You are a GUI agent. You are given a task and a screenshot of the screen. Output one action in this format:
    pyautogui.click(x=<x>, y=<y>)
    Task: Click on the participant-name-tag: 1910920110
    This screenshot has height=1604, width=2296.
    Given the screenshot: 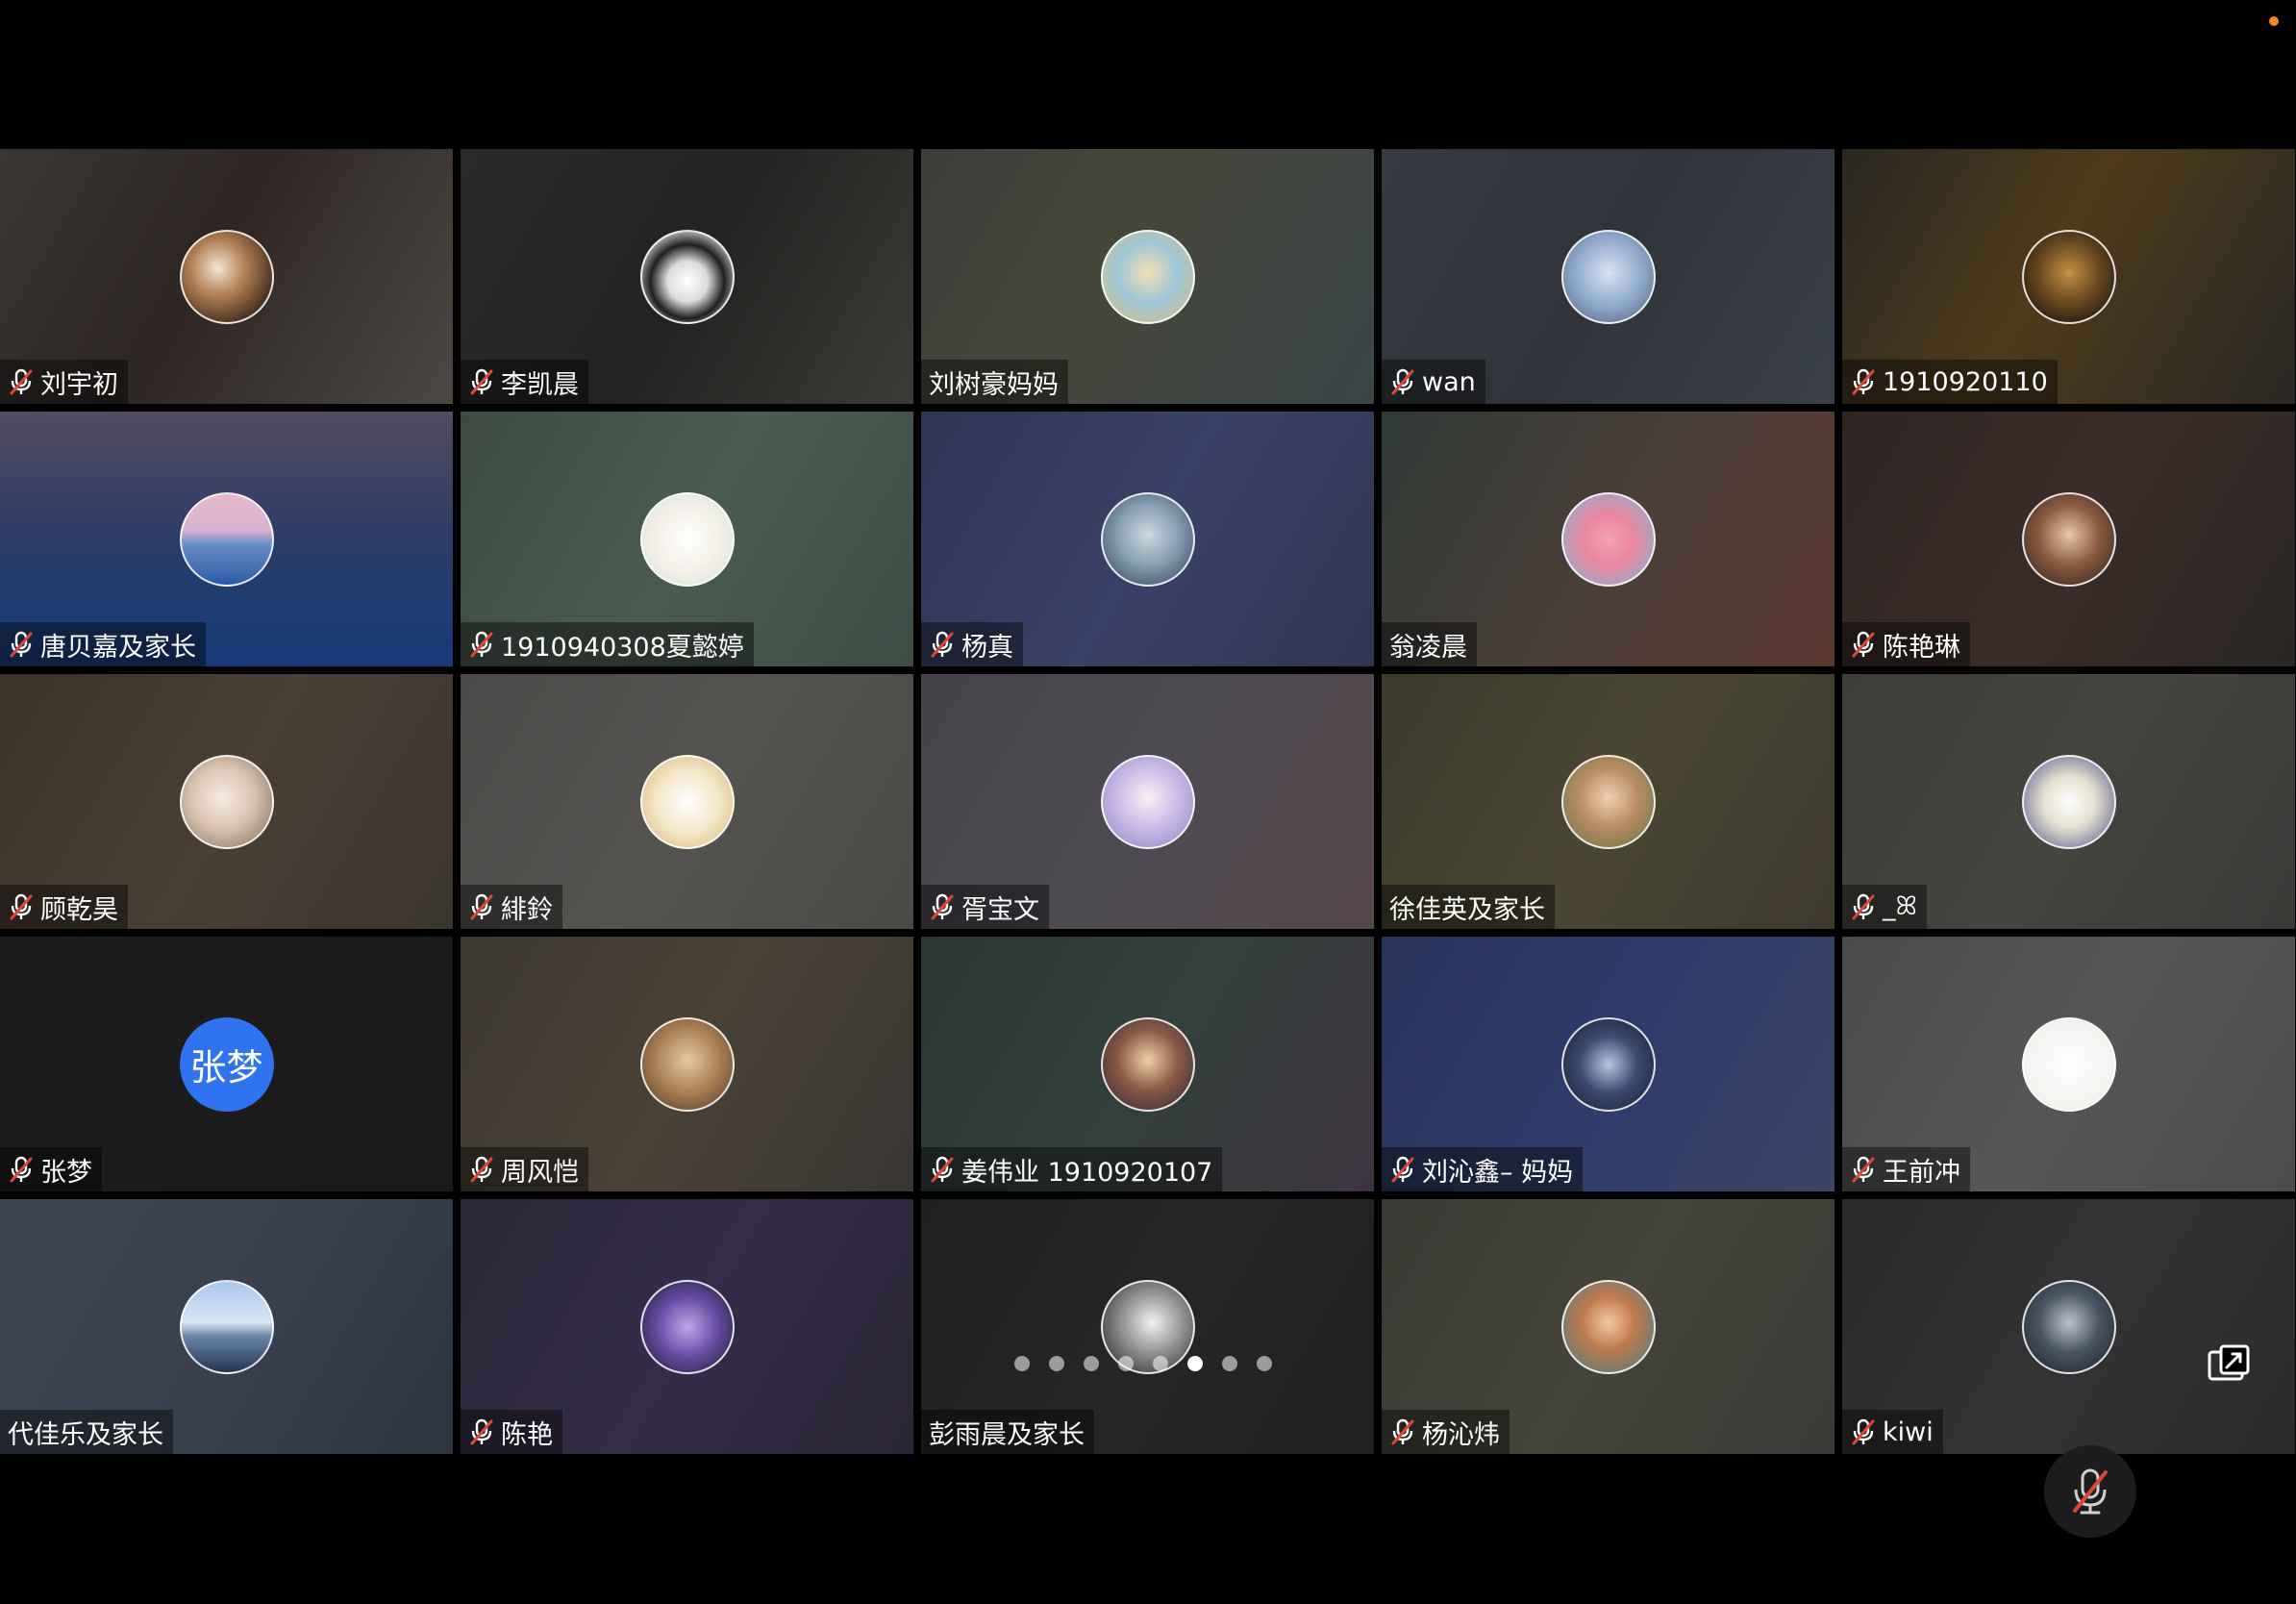 What is the action you would take?
    pyautogui.click(x=1950, y=382)
    